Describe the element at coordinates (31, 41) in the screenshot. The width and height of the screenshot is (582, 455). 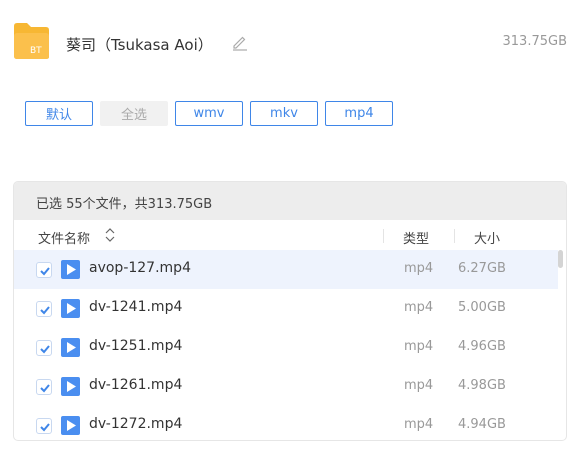
I see `bt-folder-icon: BT` at that location.